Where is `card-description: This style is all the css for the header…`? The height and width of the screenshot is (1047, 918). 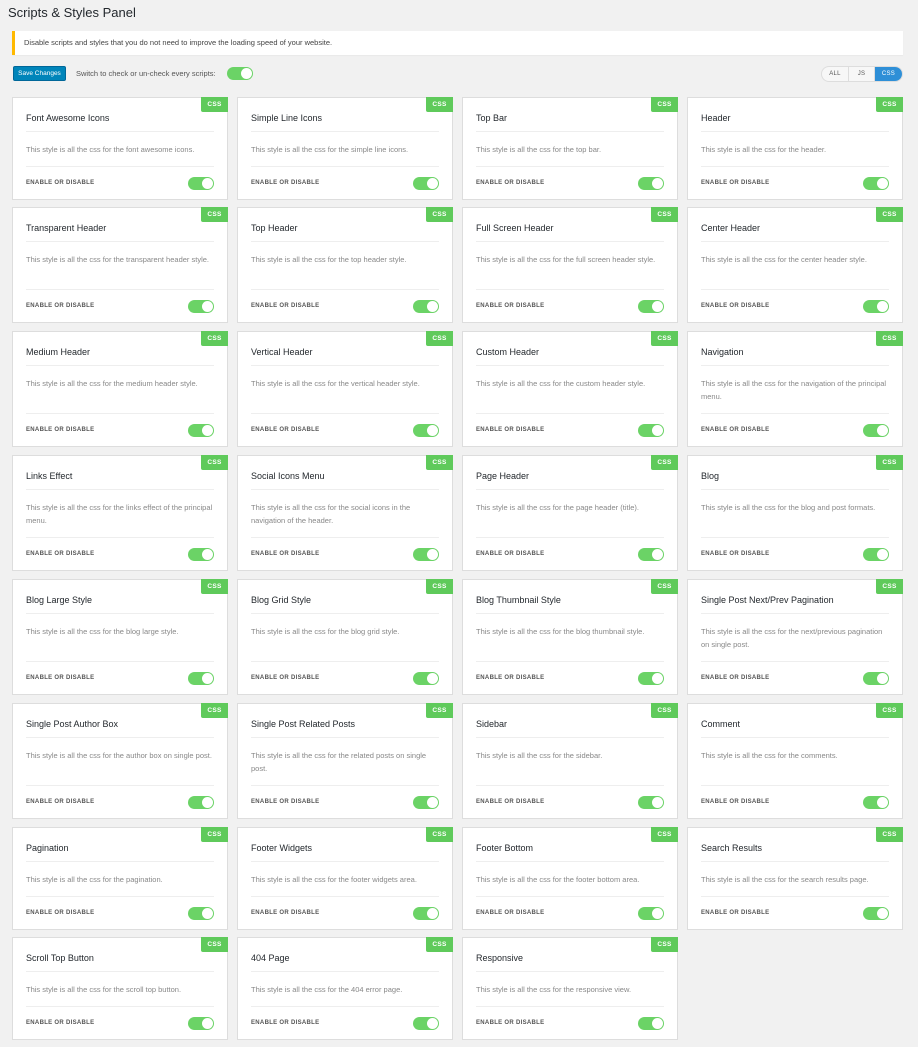 card-description: This style is all the css for the header… is located at coordinates (795, 149).